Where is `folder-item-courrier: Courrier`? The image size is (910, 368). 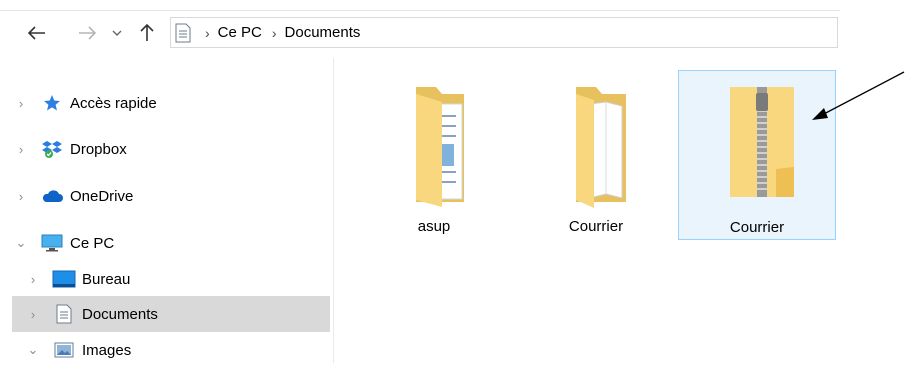 folder-item-courrier: Courrier is located at coordinates (596, 155).